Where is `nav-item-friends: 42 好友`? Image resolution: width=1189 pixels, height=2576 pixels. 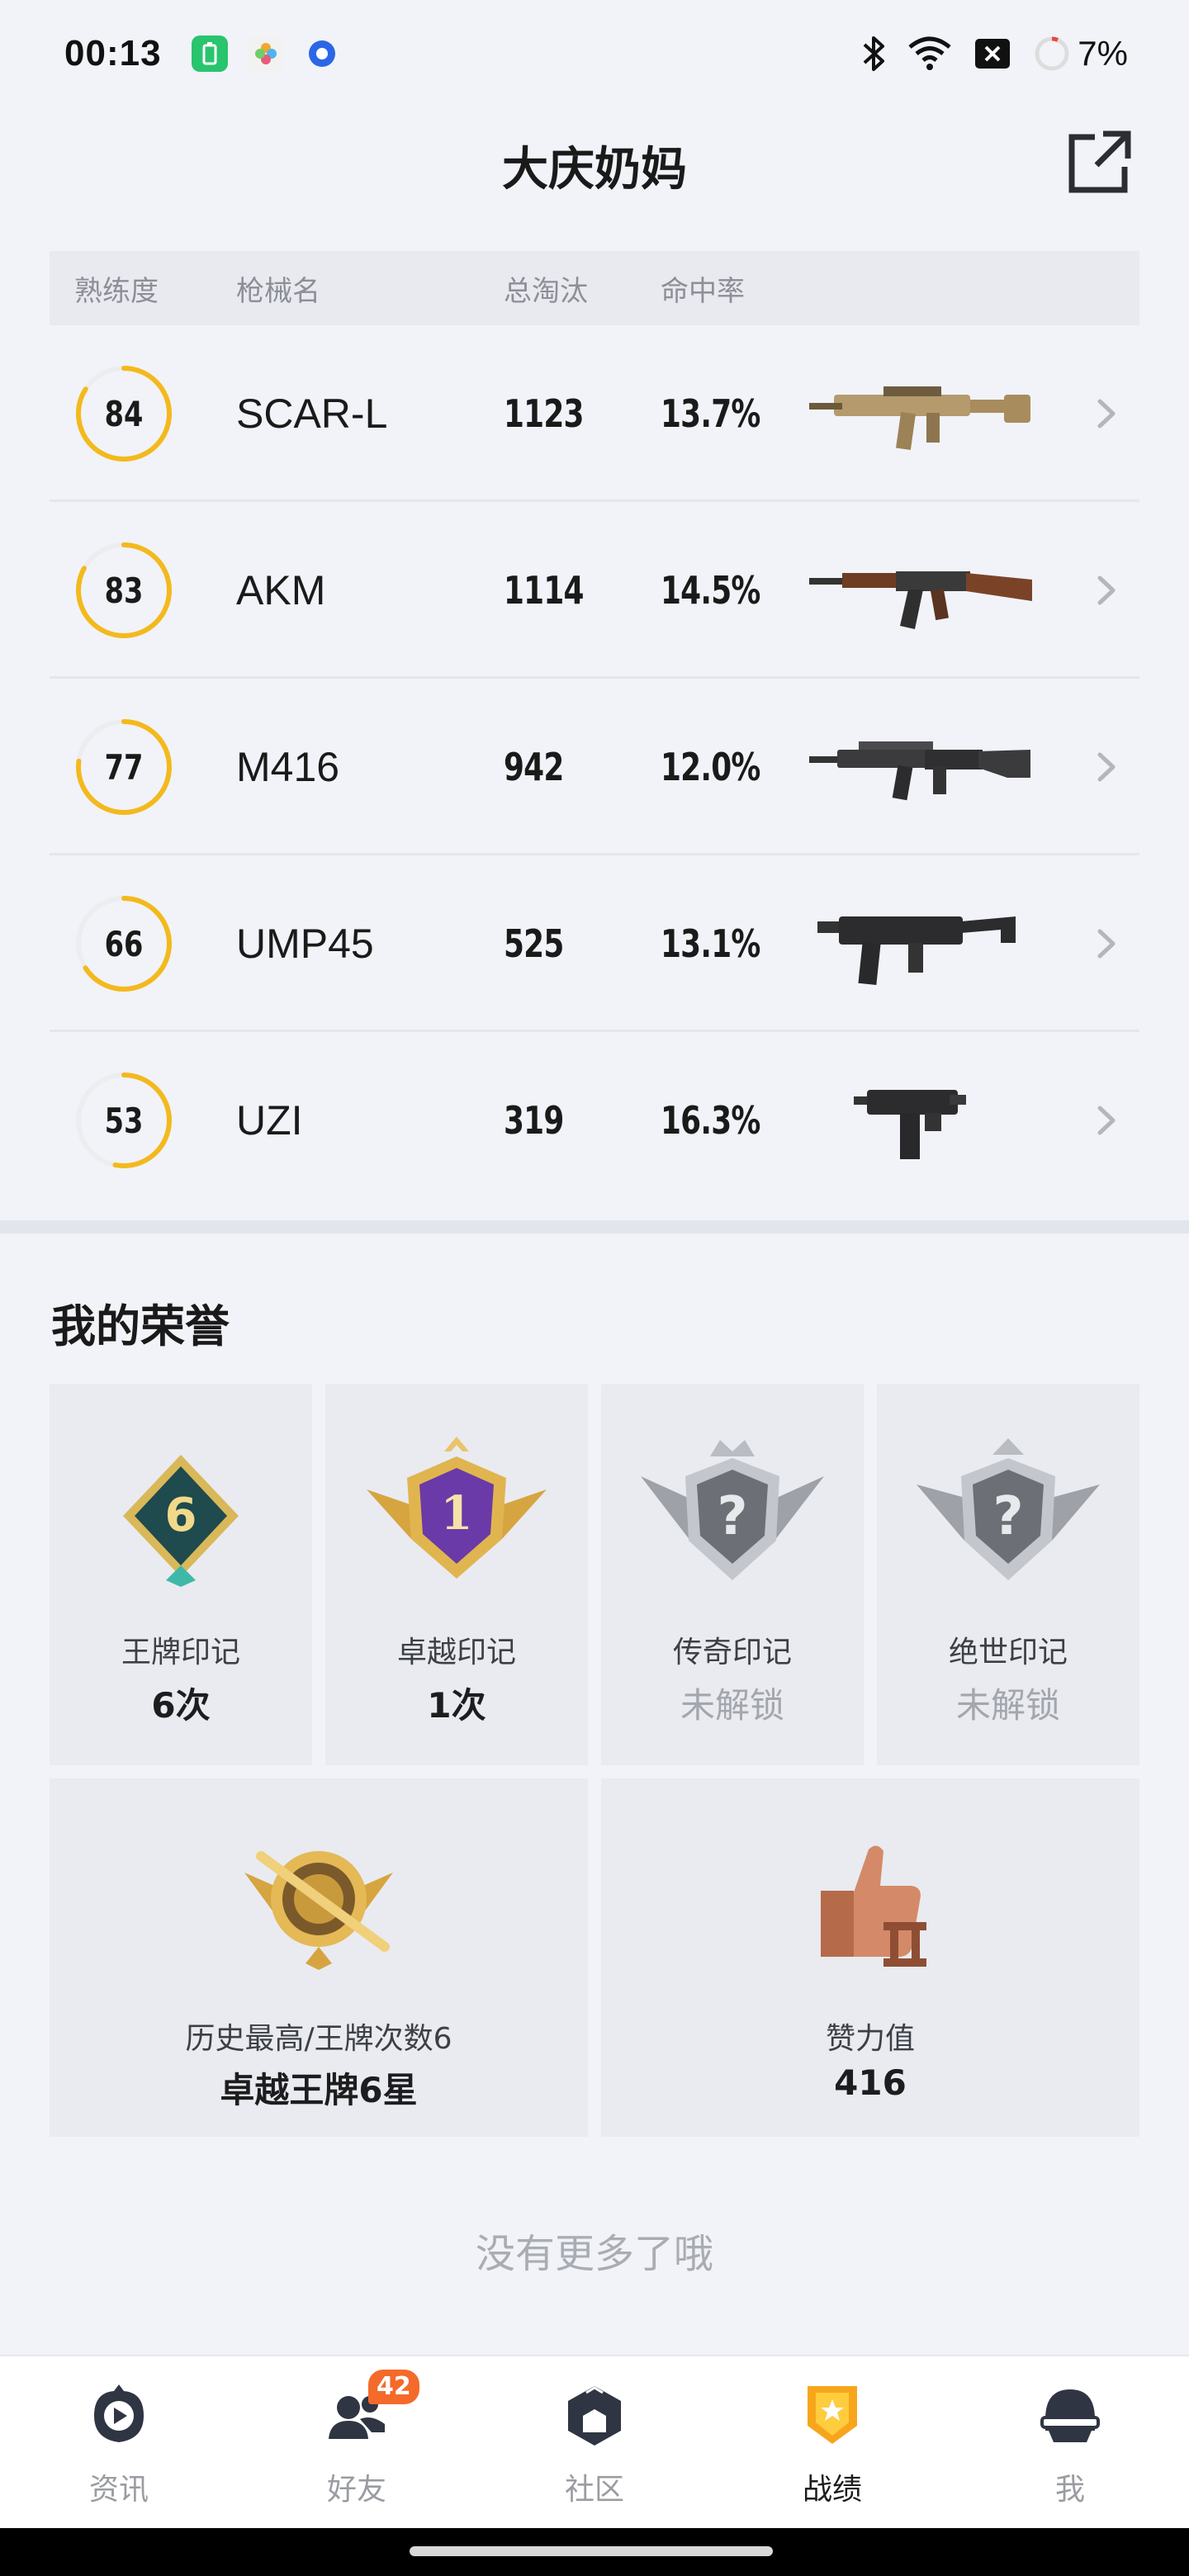 nav-item-friends: 42 好友 is located at coordinates (357, 2442).